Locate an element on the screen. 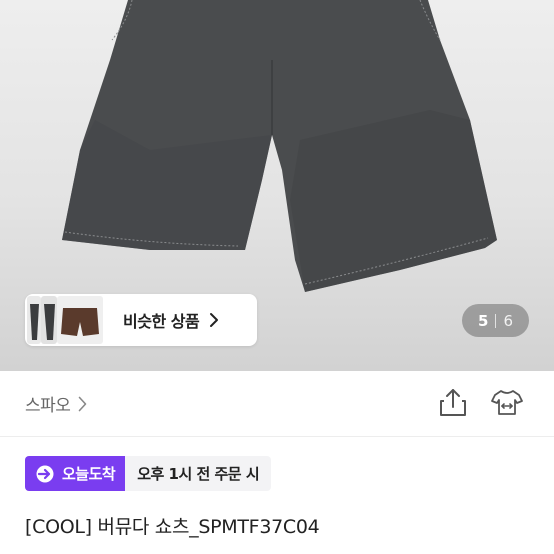  image-page-indicator: 5 6 is located at coordinates (495, 320).